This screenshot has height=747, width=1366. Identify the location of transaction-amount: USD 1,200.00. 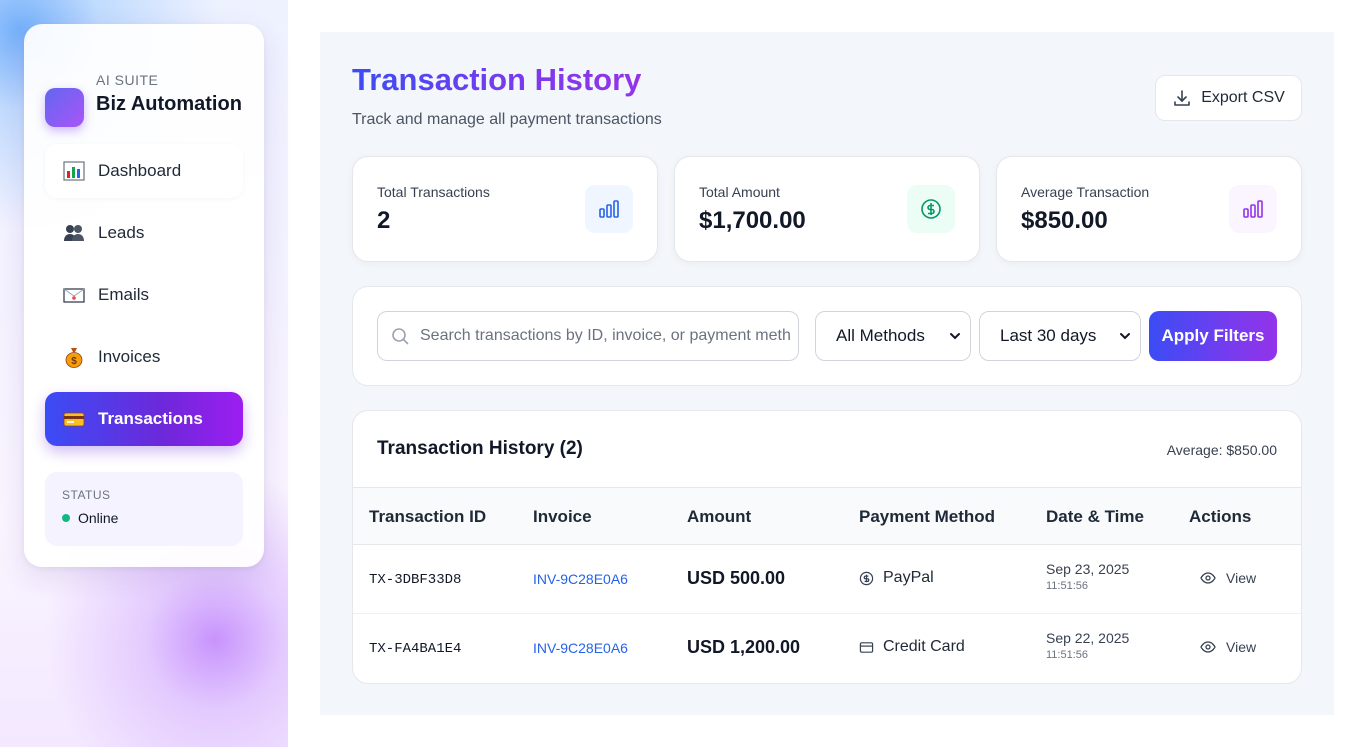
(744, 647).